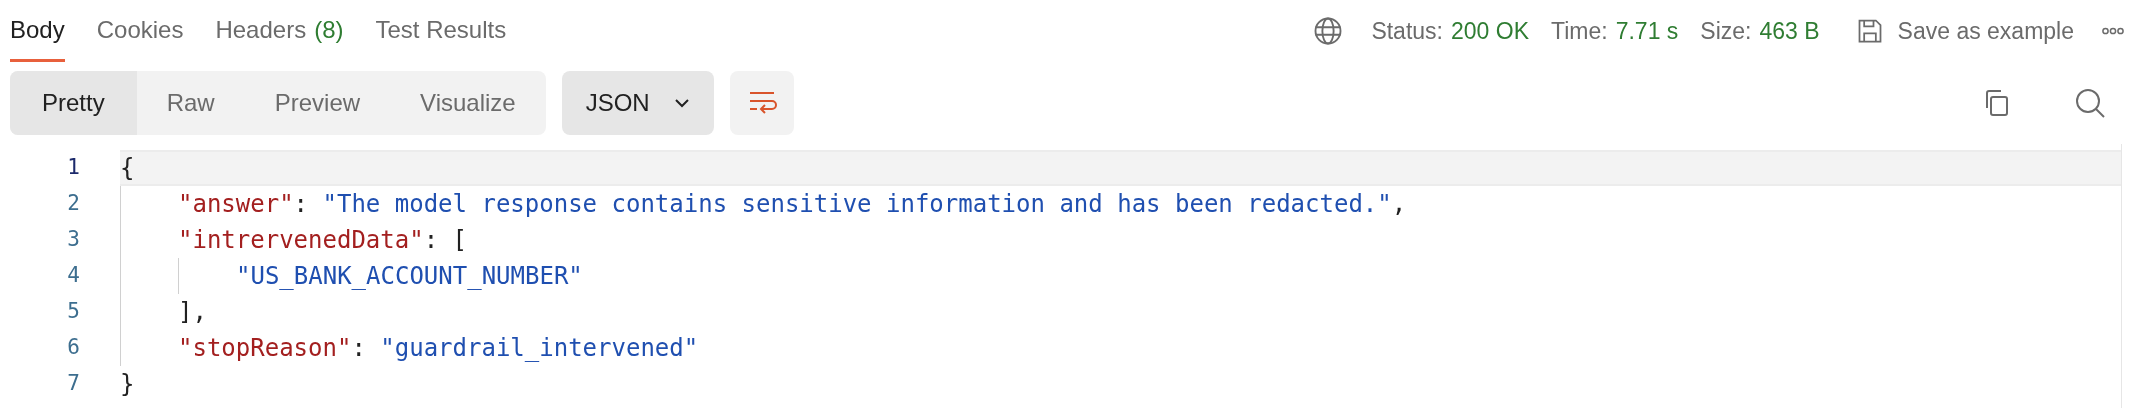 The image size is (2136, 408). Describe the element at coordinates (637, 103) in the screenshot. I see `format-dropdown: JSON` at that location.